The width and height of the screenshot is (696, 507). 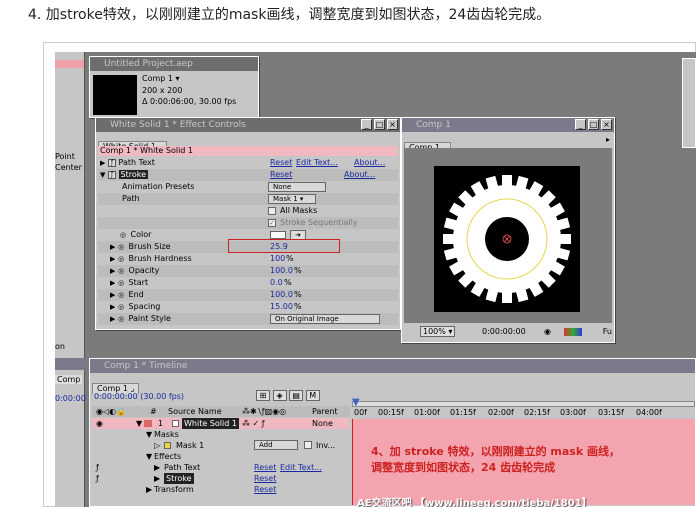 I want to click on group-label: Masks, so click(x=166, y=434).